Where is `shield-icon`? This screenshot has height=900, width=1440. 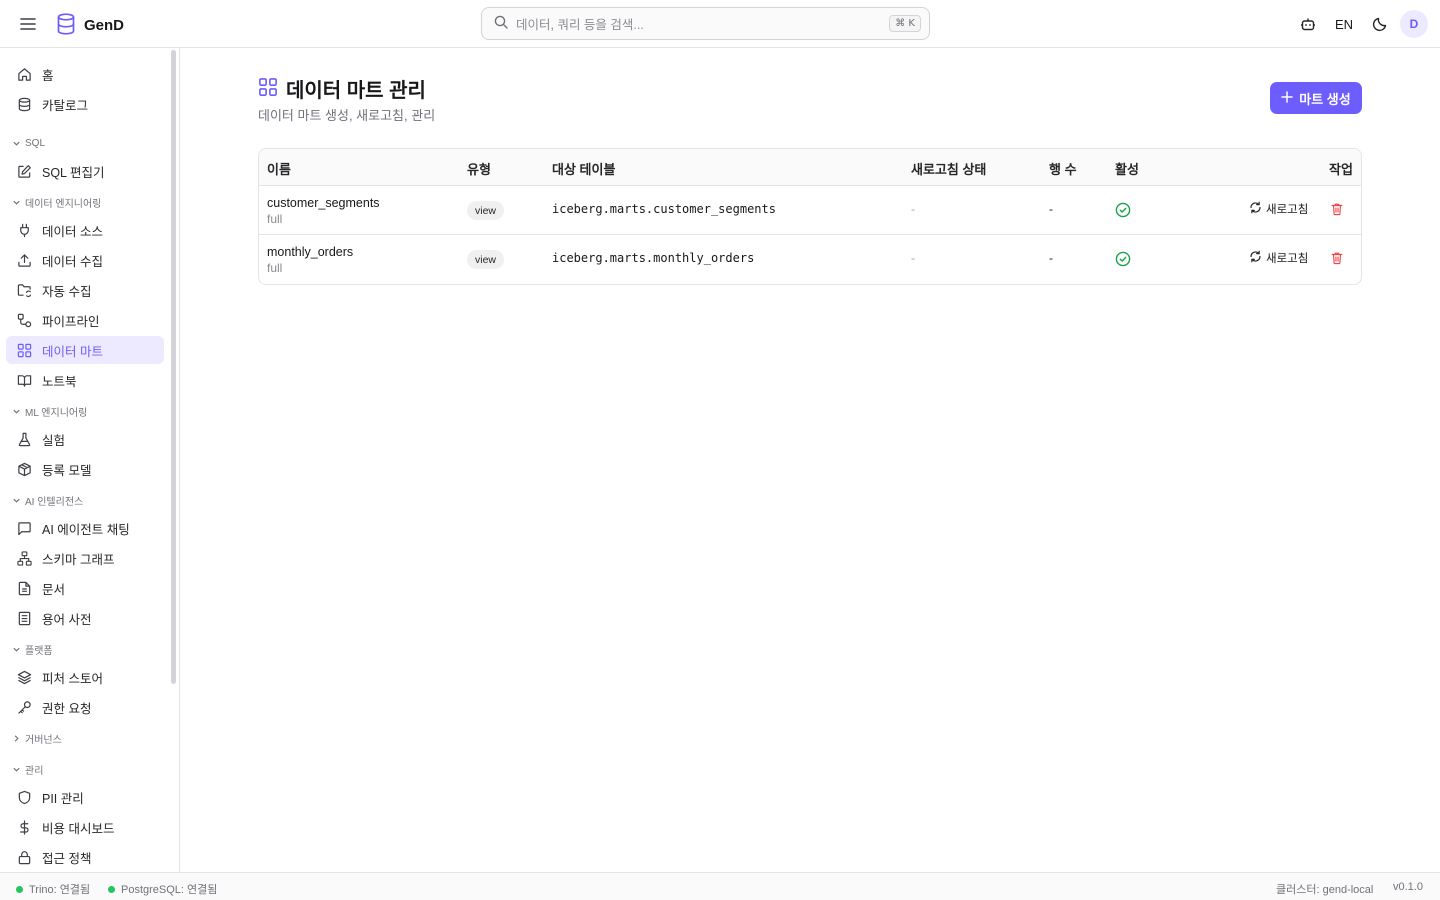 shield-icon is located at coordinates (24, 797).